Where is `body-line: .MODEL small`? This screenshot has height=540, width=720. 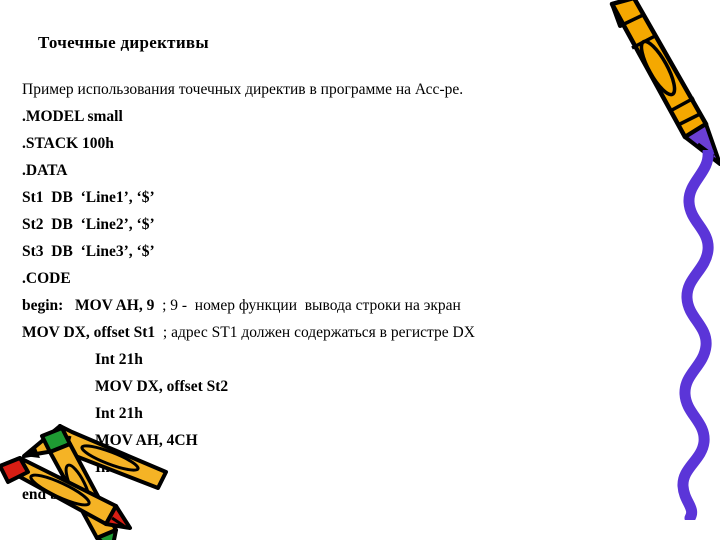
body-line: .MODEL small is located at coordinates (72, 116).